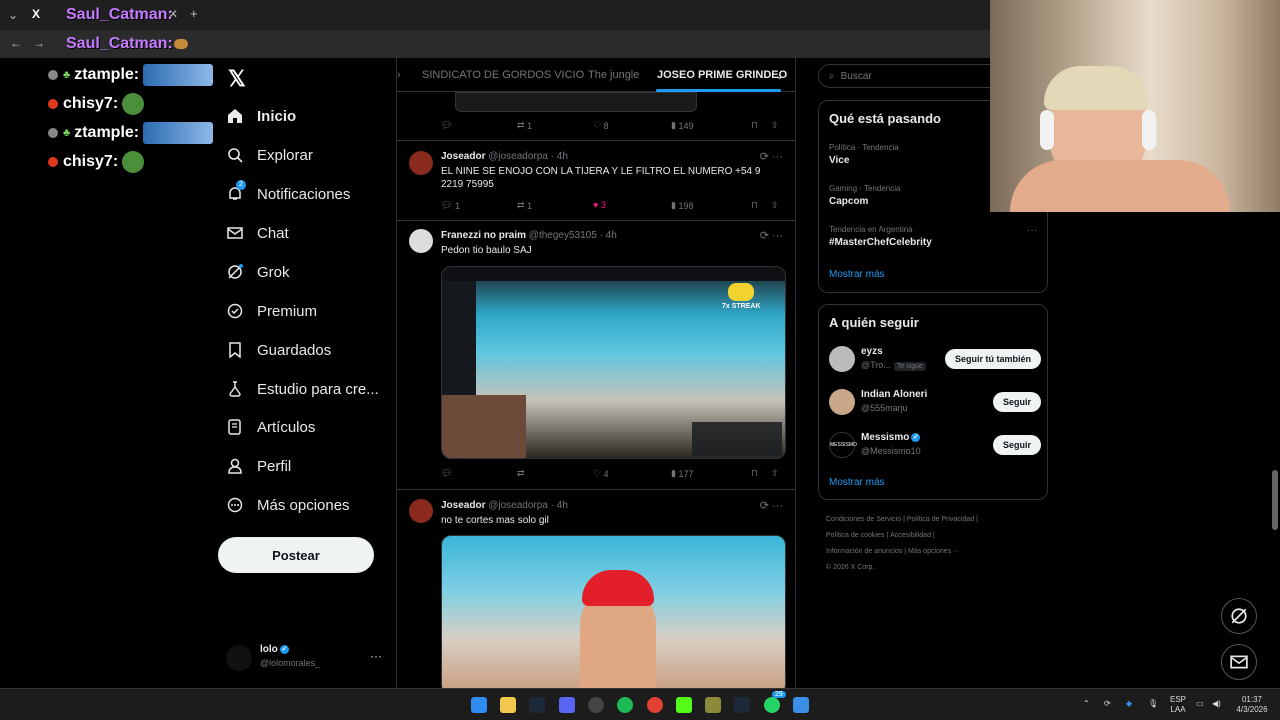 Image resolution: width=1280 pixels, height=720 pixels. I want to click on sidebar-item-mas-opciones: Más opciones, so click(288, 505).